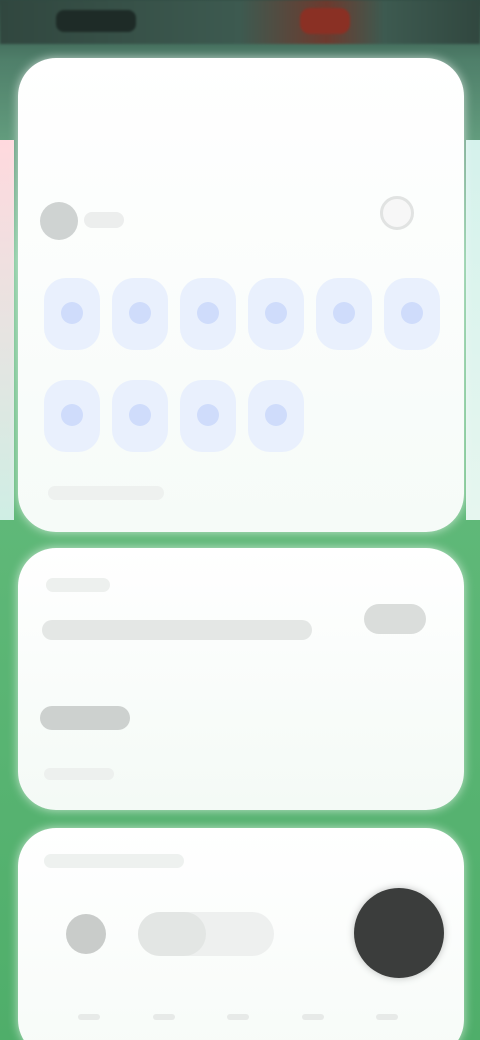 The width and height of the screenshot is (480, 1040). I want to click on app-grid, so click(244, 365).